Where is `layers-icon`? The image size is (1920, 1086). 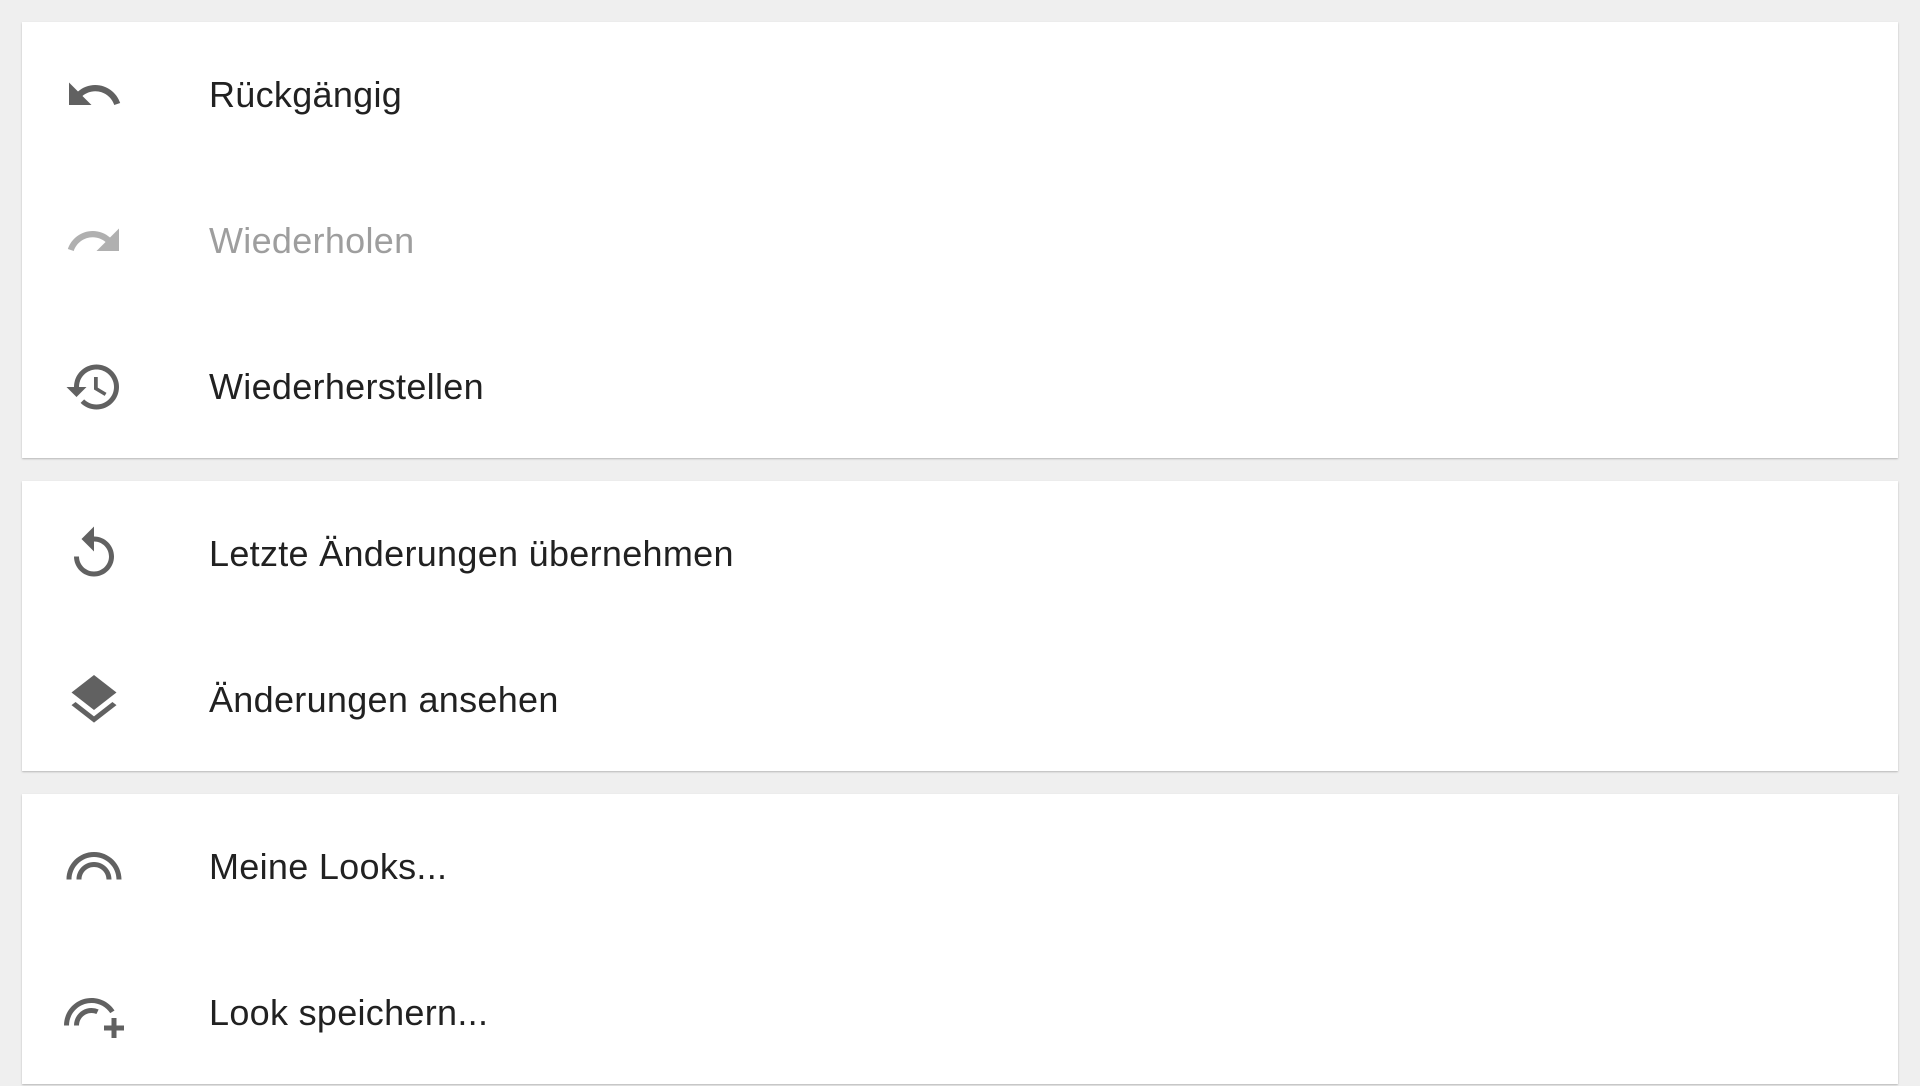
layers-icon is located at coordinates (94, 700).